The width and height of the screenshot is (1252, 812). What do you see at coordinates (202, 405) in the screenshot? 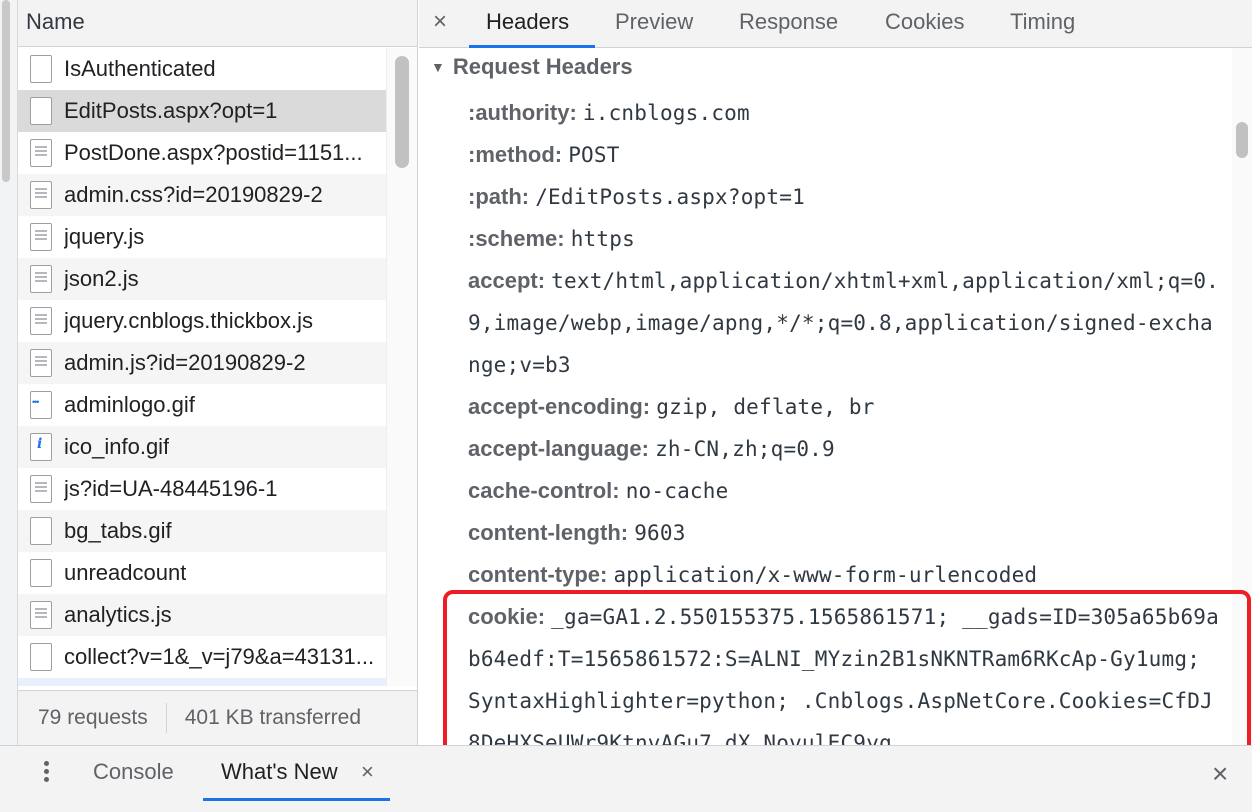
I see `request-row: adminlogo.gif` at bounding box center [202, 405].